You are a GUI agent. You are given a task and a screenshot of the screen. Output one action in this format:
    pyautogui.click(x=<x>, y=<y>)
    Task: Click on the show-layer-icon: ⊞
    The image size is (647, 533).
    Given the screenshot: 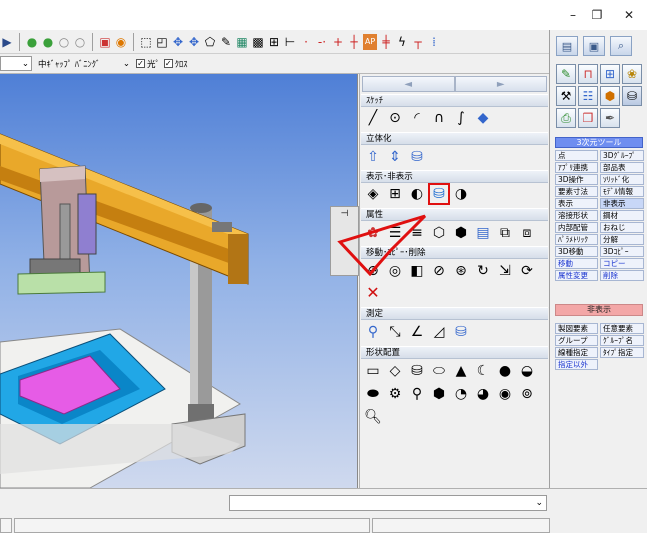 What is the action you would take?
    pyautogui.click(x=395, y=194)
    